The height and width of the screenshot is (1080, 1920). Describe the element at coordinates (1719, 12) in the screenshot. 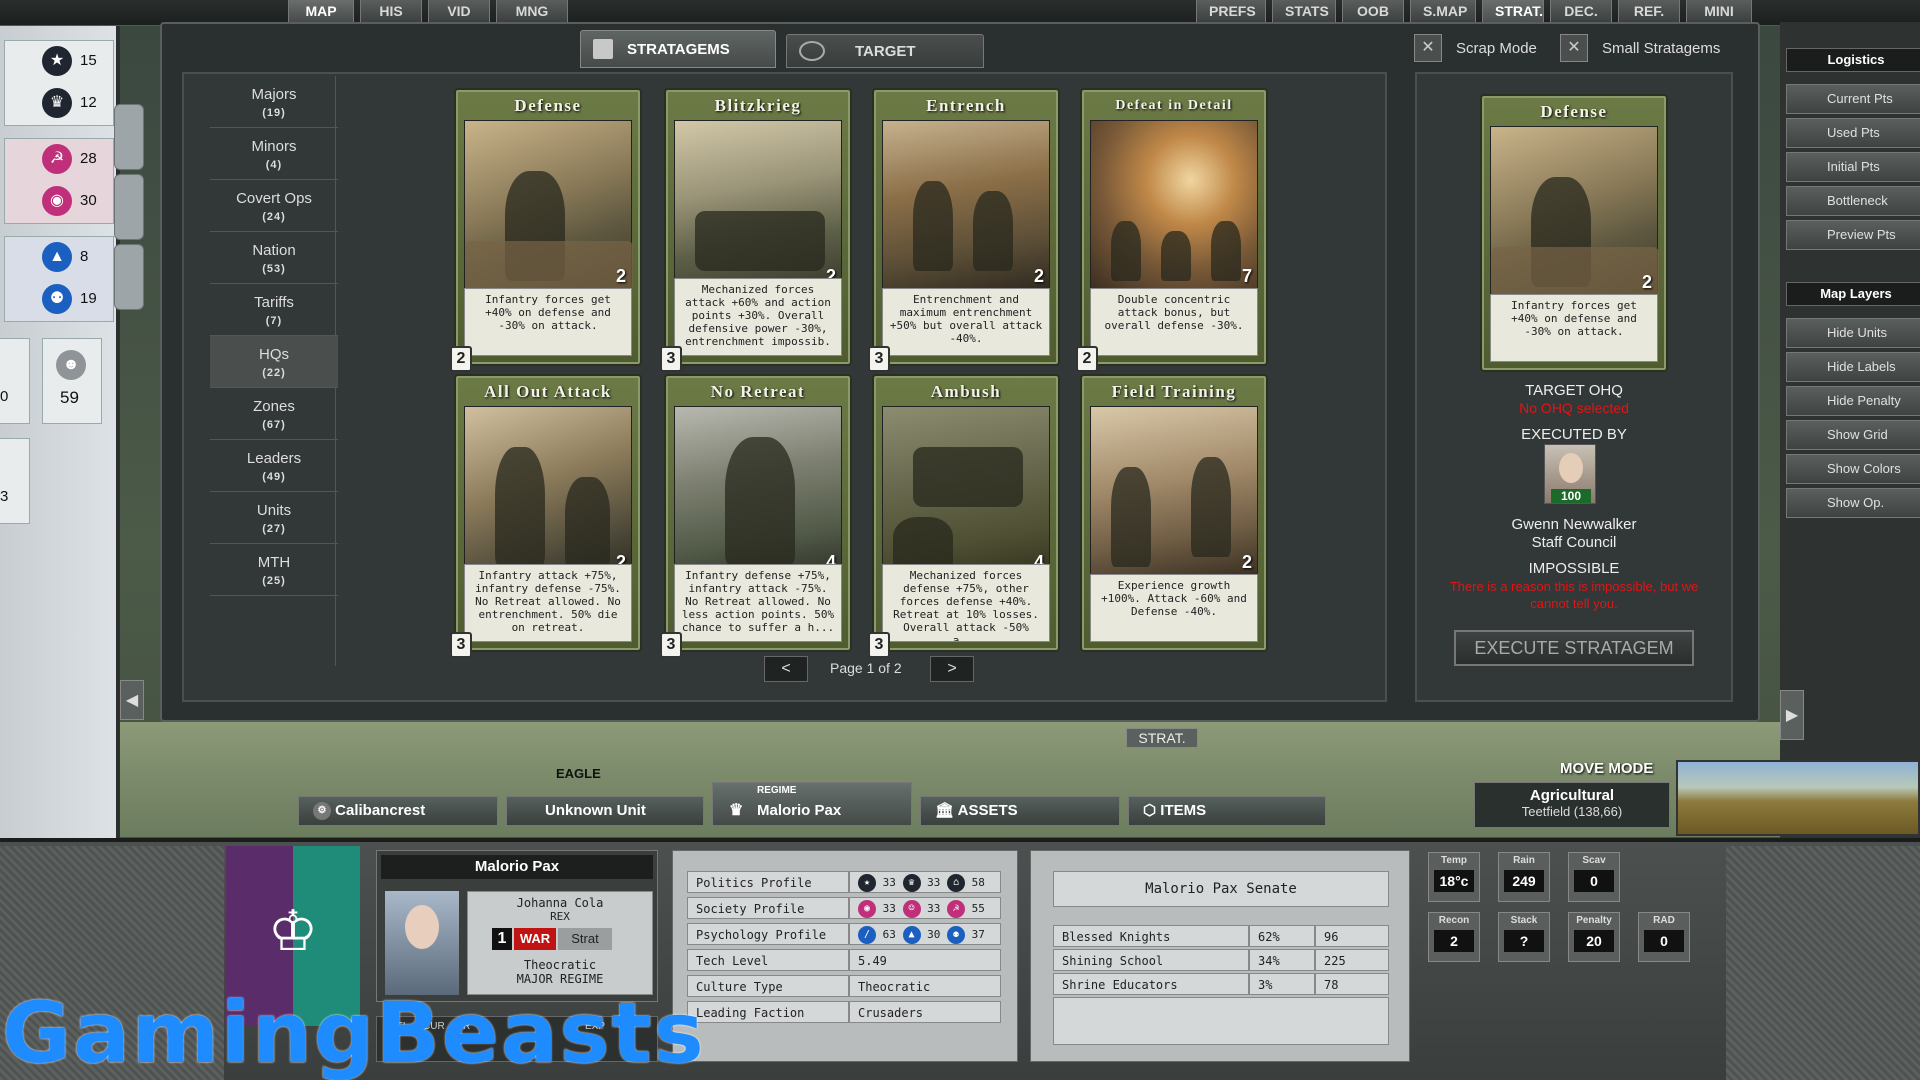

I see `tab-mini: MINI` at that location.